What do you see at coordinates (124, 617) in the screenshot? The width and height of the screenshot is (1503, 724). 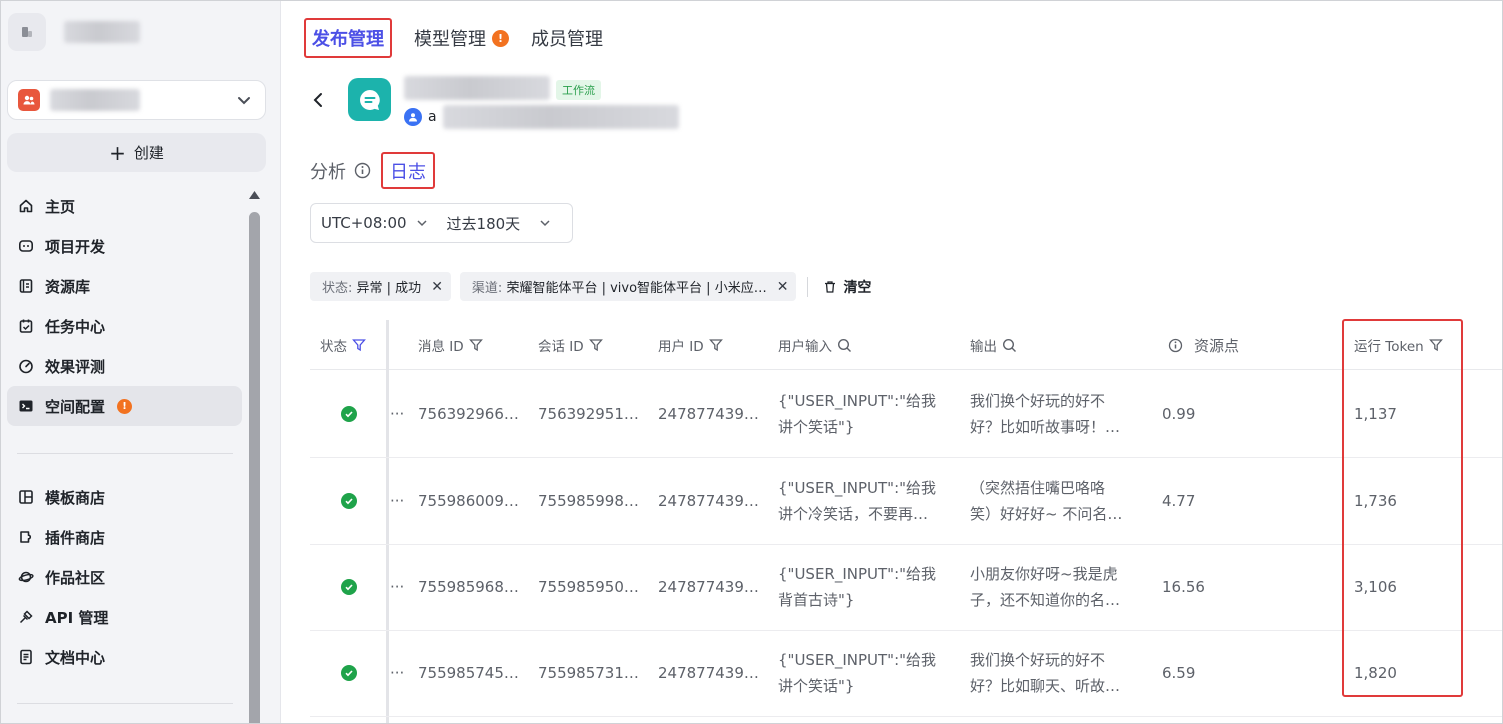 I see `sidebar-item-api: API 管理` at bounding box center [124, 617].